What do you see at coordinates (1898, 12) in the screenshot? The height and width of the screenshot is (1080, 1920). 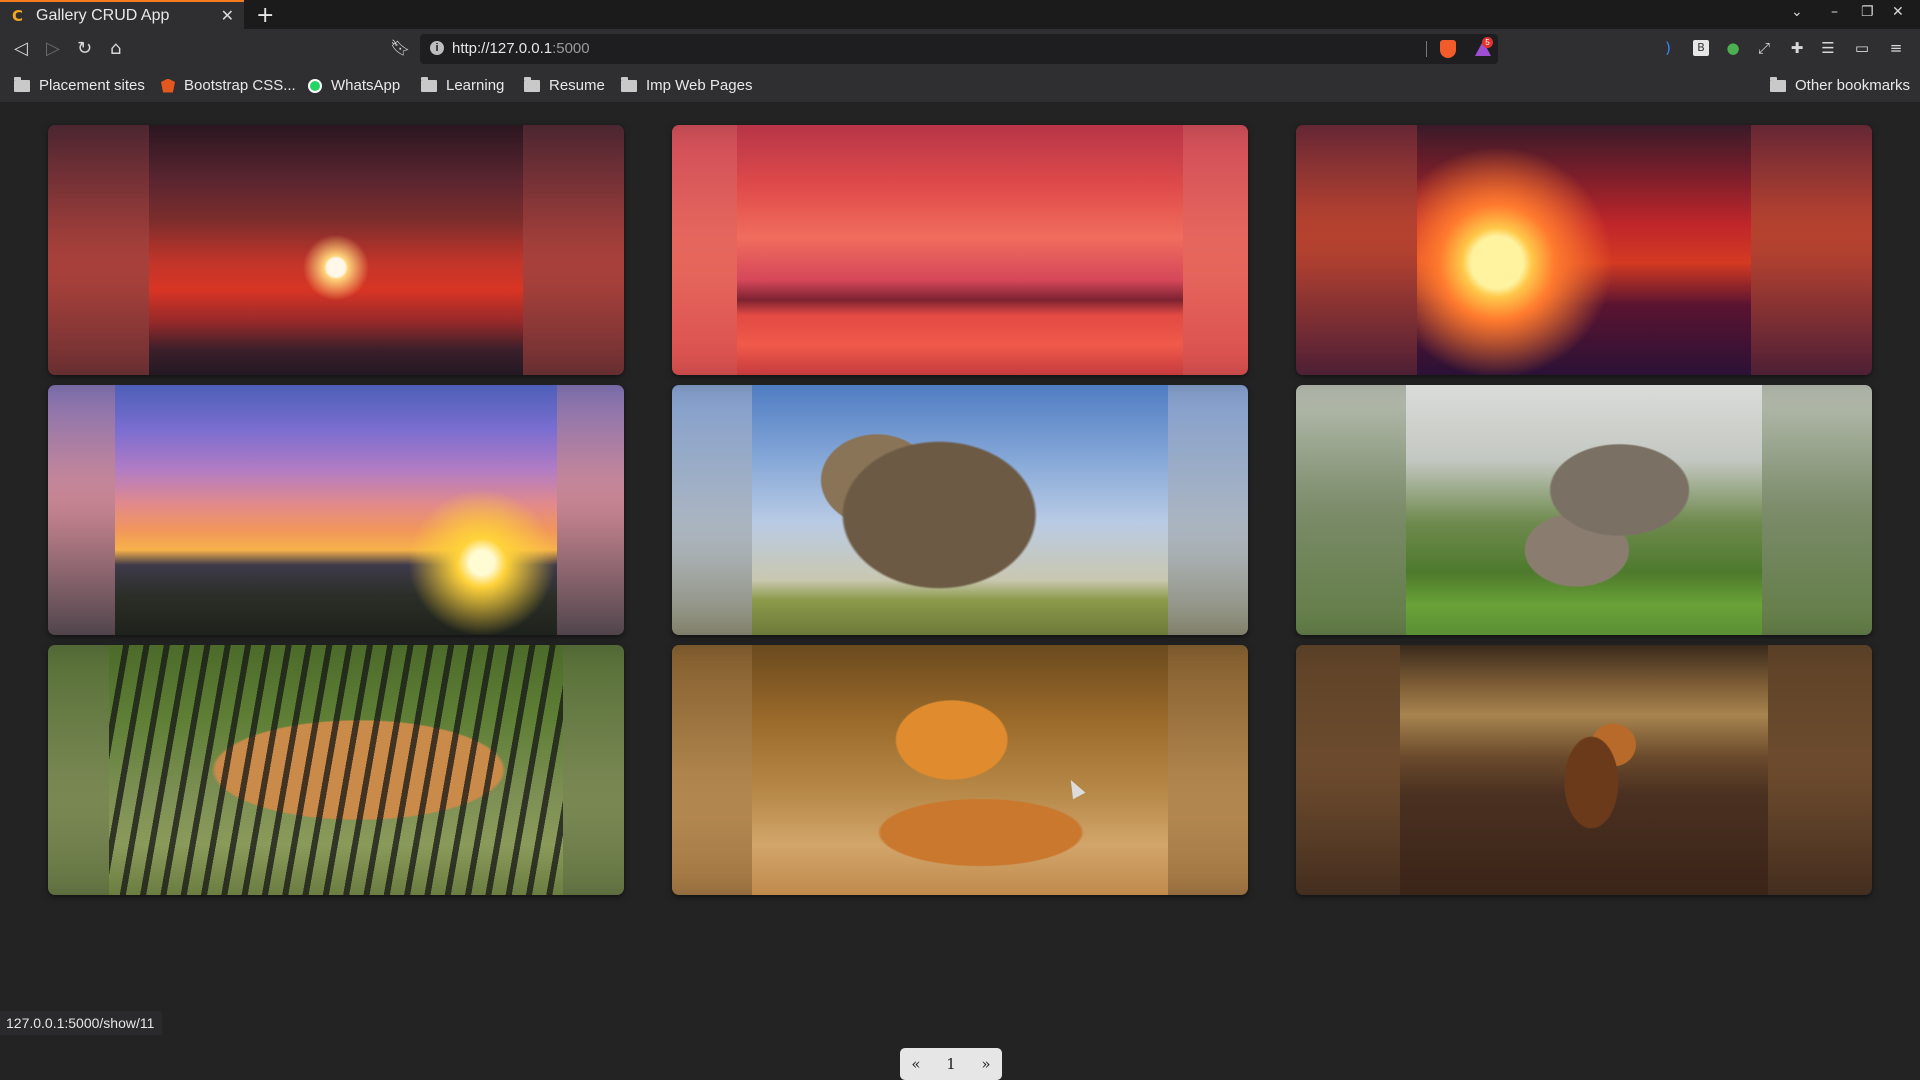 I see `close-window-button: ✕` at bounding box center [1898, 12].